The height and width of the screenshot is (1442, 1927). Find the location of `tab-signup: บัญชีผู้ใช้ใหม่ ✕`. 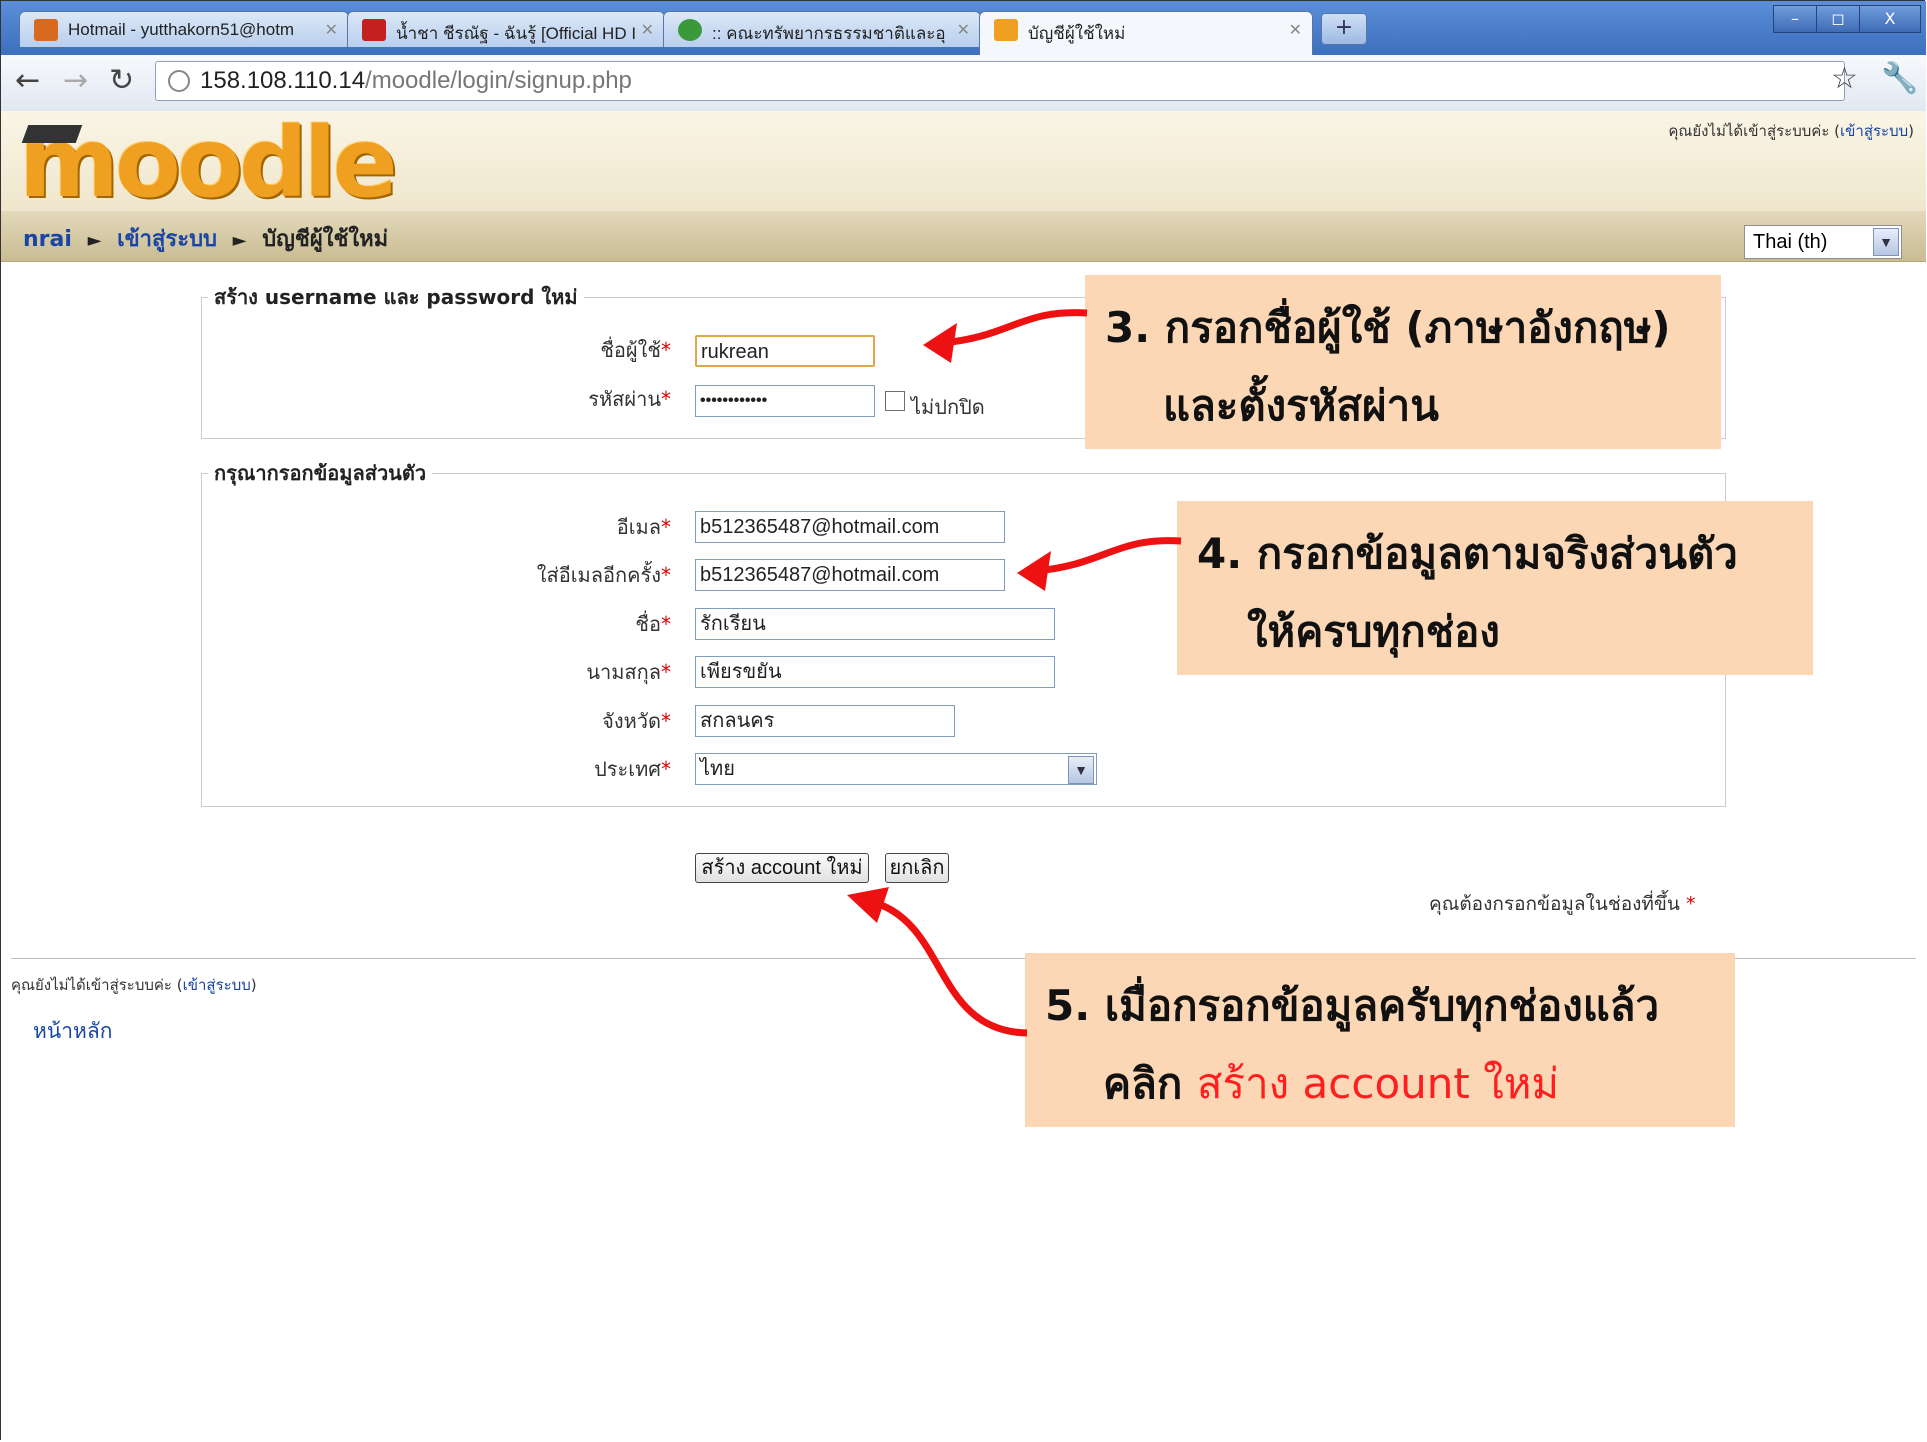

tab-signup: บัญชีผู้ใช้ใหม่ ✕ is located at coordinates (1146, 33).